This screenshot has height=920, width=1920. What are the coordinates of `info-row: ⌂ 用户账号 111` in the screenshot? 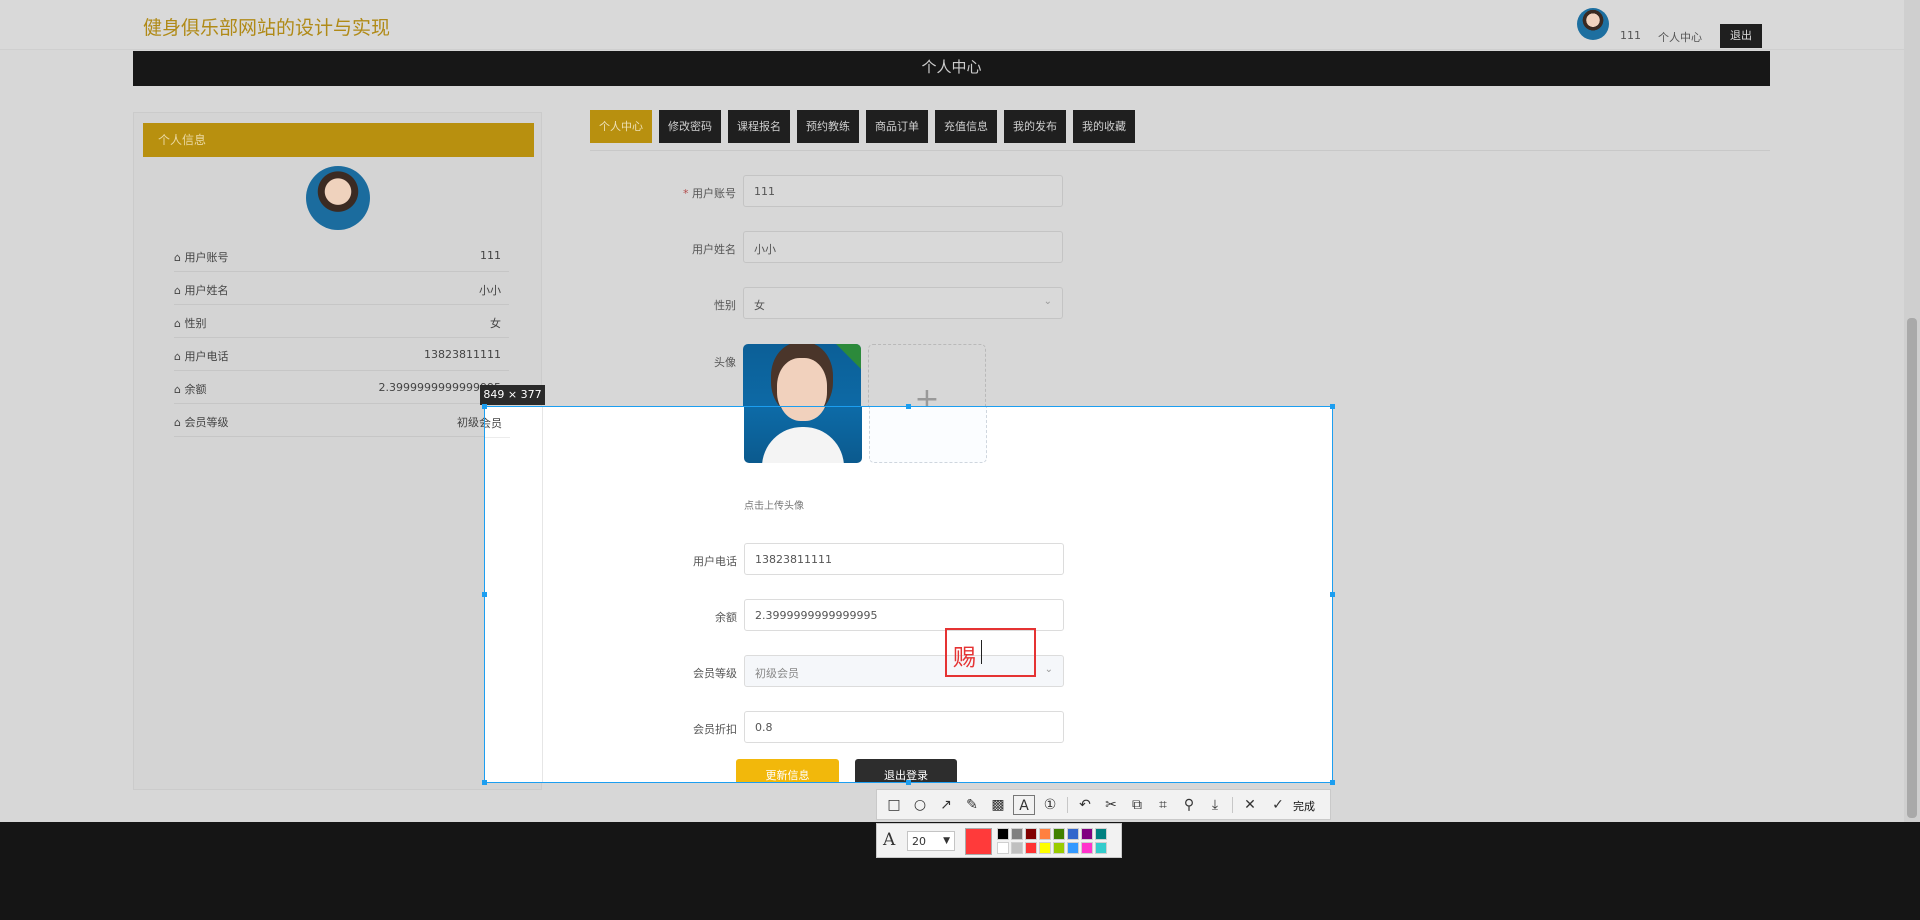 It's located at (341, 255).